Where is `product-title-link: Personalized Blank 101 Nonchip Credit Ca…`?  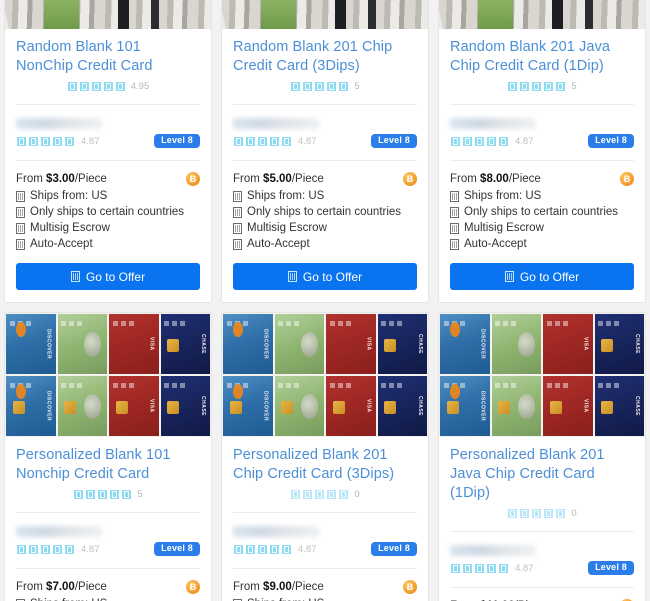
product-title-link: Personalized Blank 101 Nonchip Credit Ca… is located at coordinates (108, 465).